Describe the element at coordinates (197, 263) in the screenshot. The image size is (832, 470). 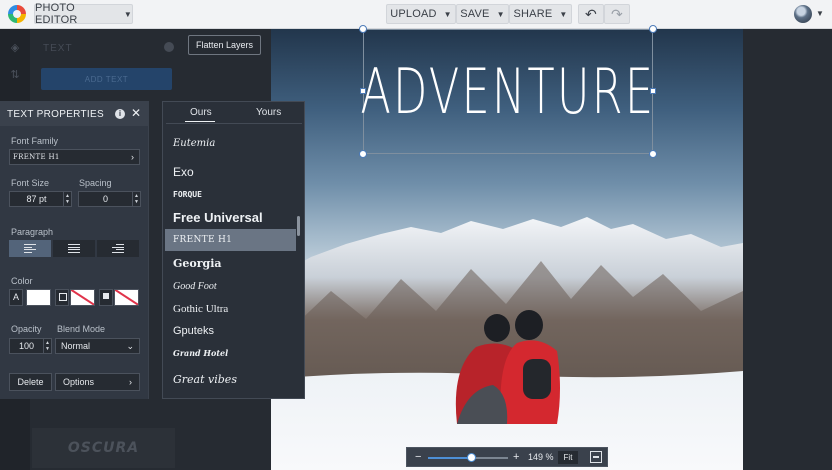
I see `font-name: Georgia` at that location.